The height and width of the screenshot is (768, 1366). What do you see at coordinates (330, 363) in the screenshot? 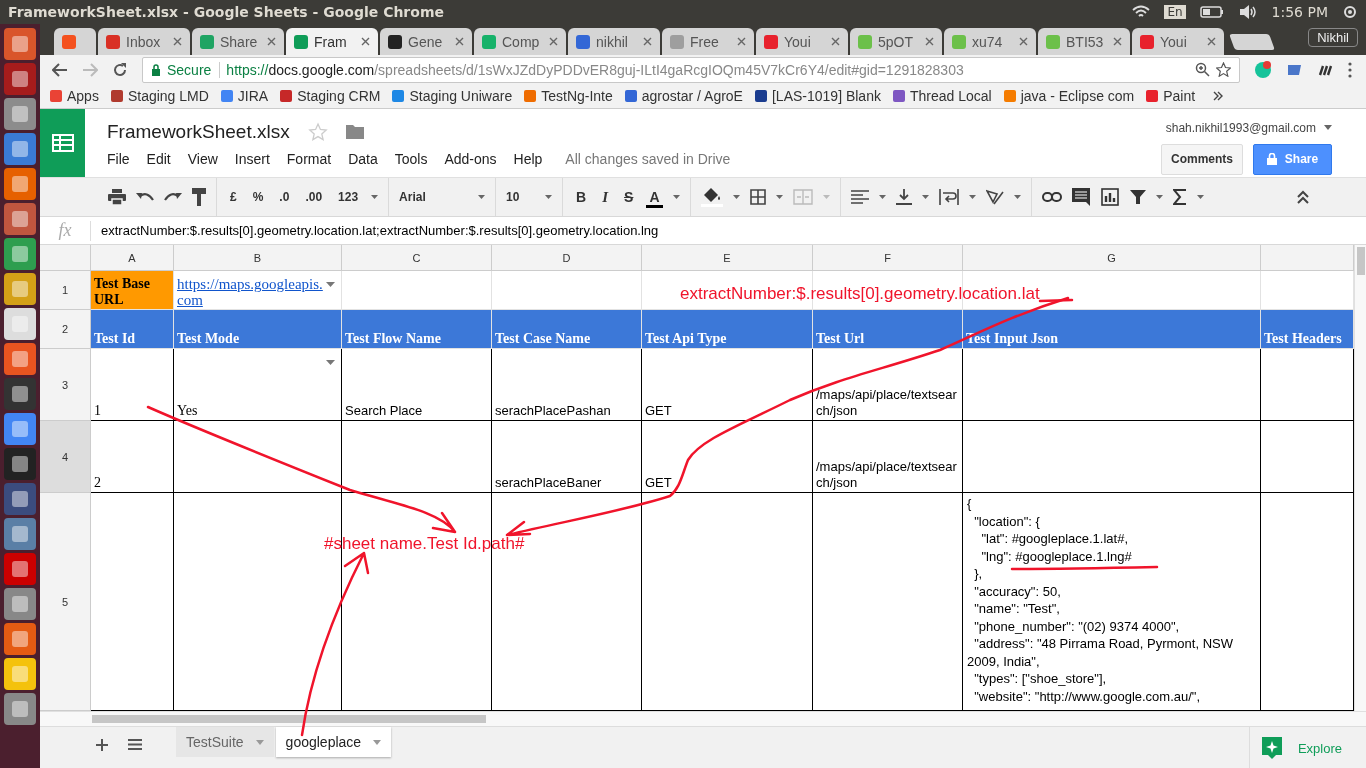
I see `dropdown-caret-icon` at bounding box center [330, 363].